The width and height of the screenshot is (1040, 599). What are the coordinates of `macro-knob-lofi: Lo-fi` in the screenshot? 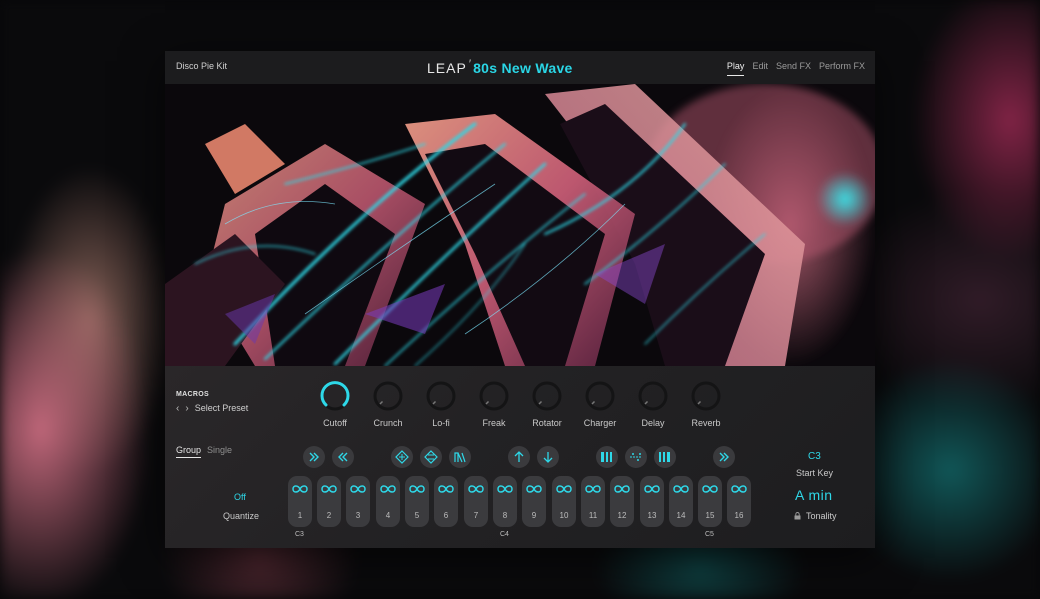 It's located at (441, 404).